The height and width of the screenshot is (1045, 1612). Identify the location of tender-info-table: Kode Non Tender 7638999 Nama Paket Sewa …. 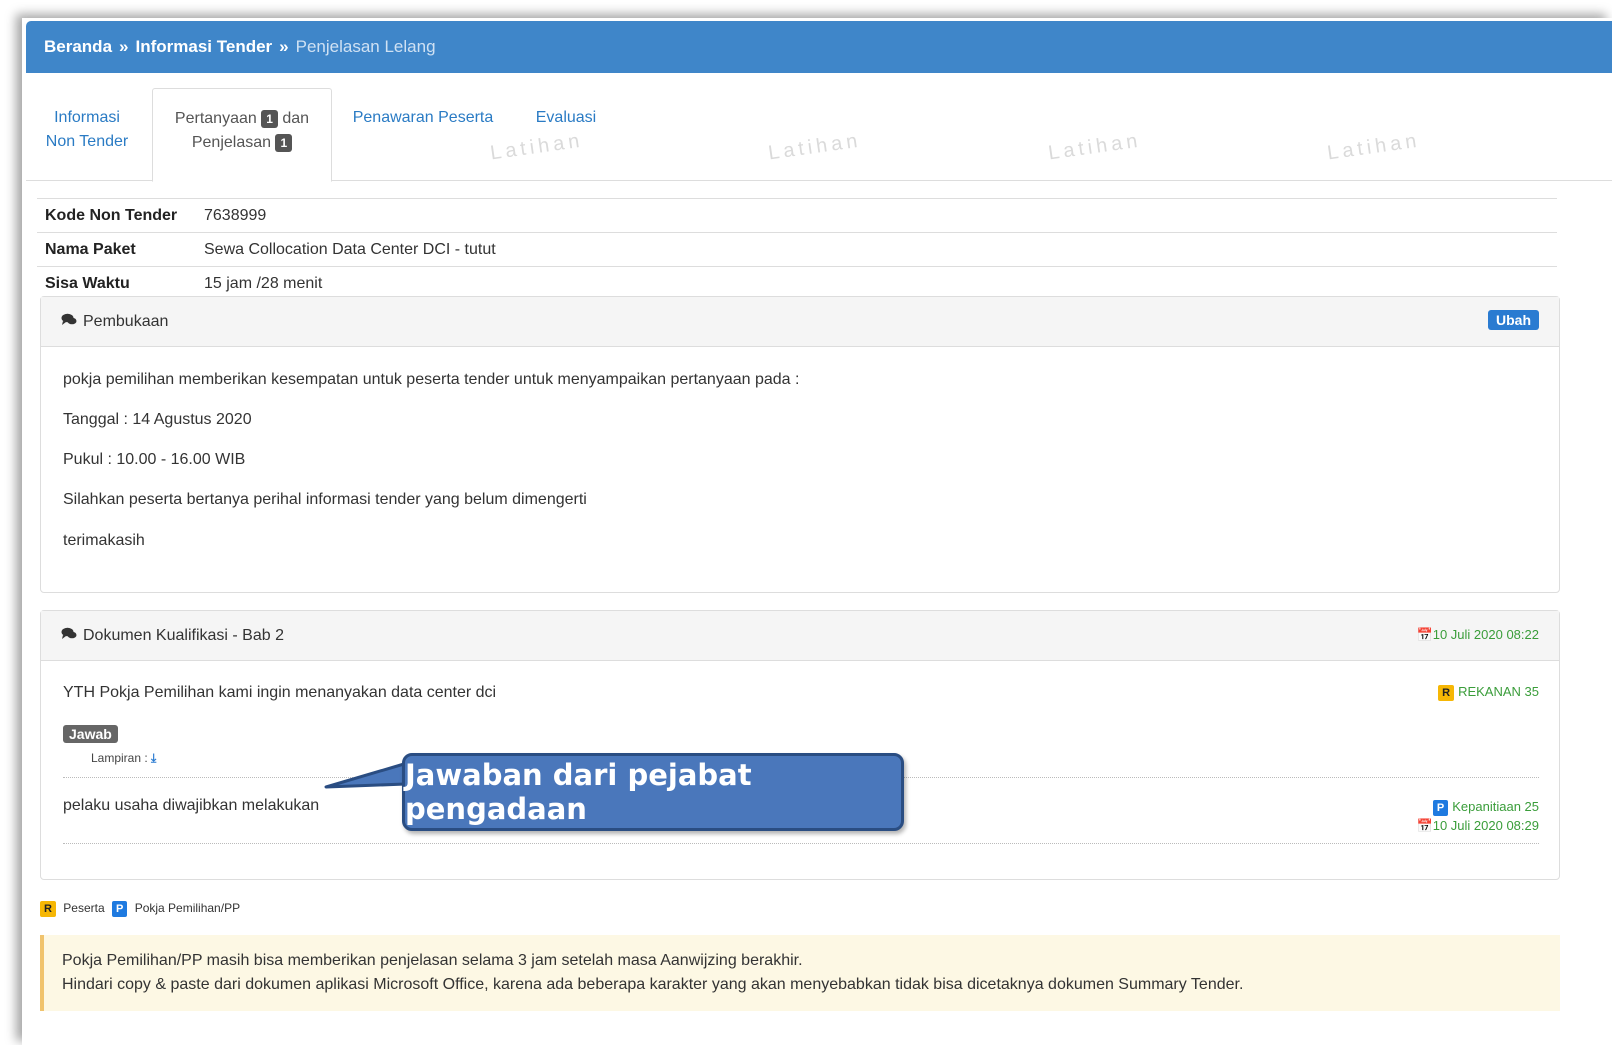
(797, 249).